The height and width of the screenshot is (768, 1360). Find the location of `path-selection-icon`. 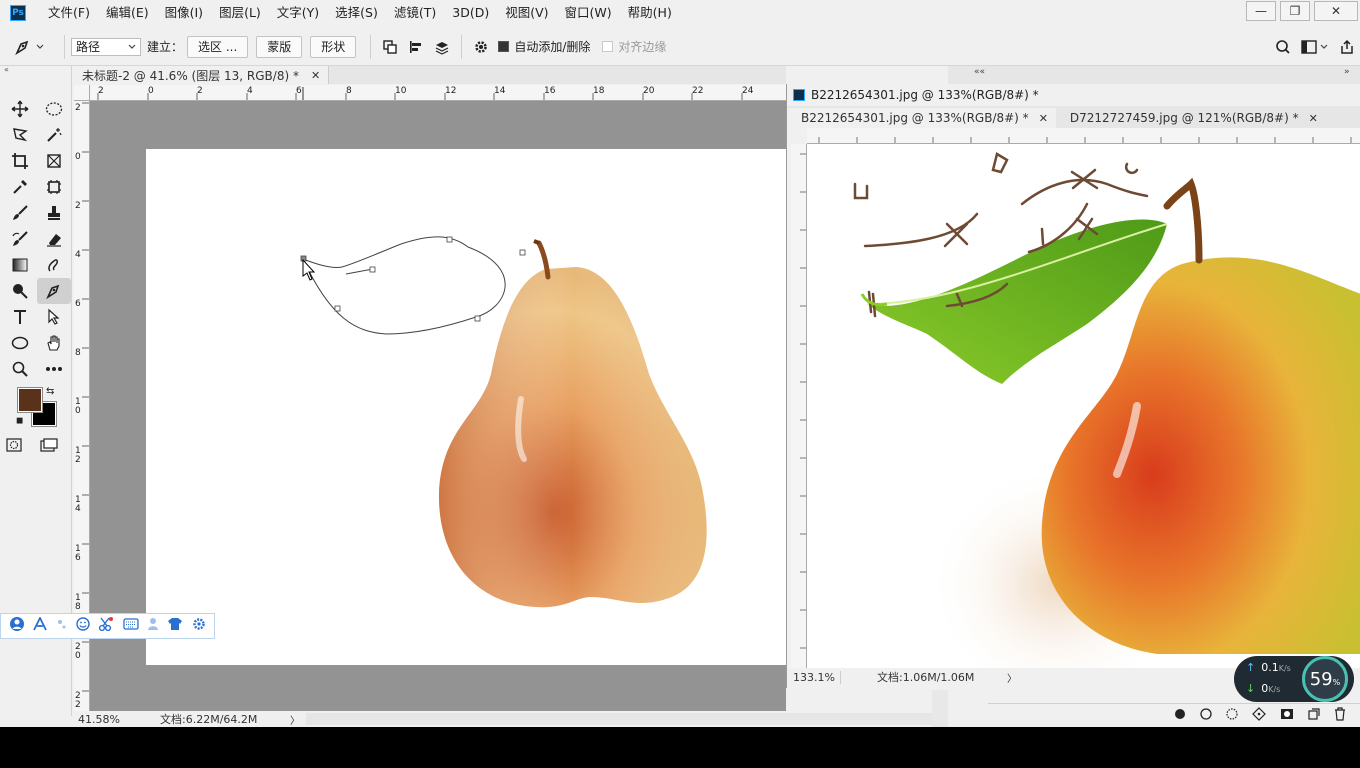

path-selection-icon is located at coordinates (54, 317).